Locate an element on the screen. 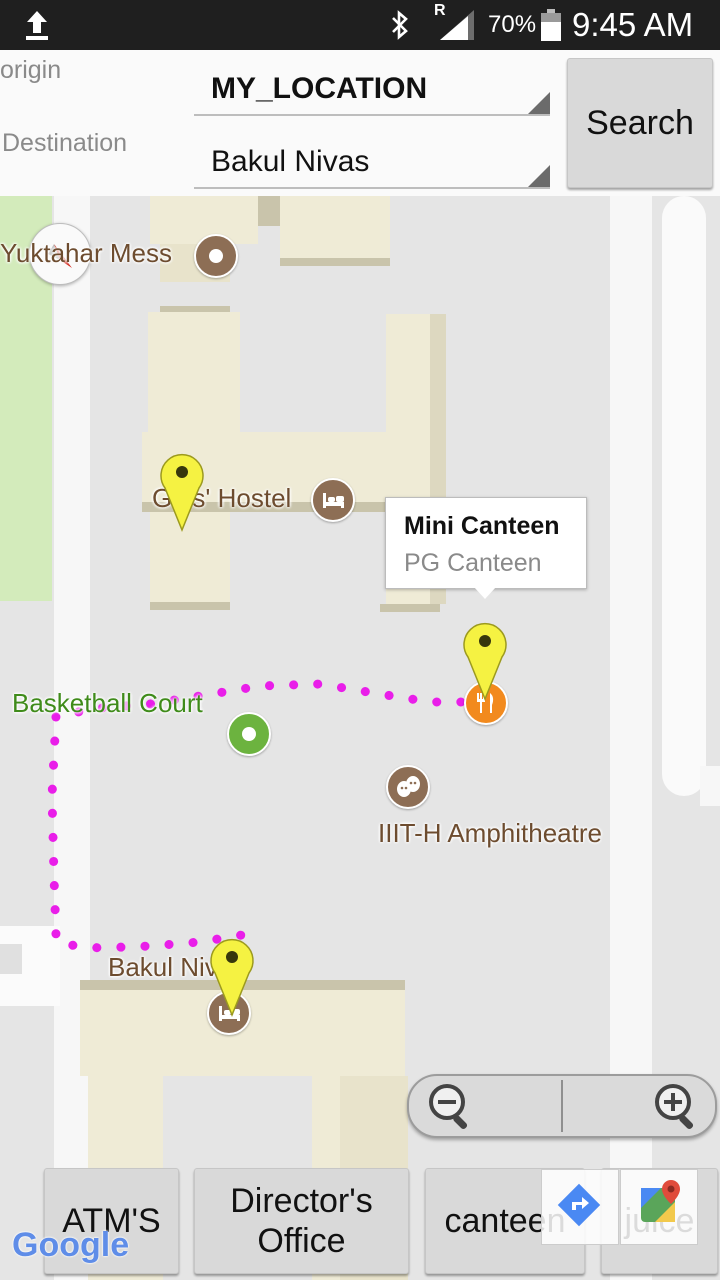 The image size is (720, 1280). zoom-out-icon is located at coordinates (448, 1107).